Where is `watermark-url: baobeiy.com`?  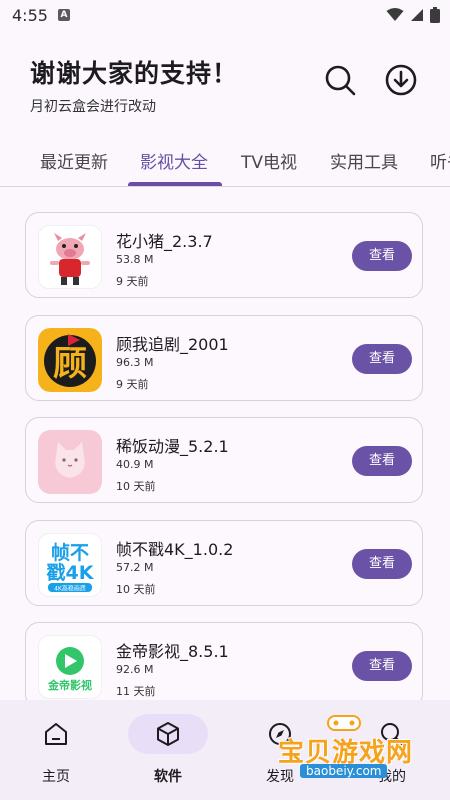
watermark-url: baobeiy.com is located at coordinates (344, 771).